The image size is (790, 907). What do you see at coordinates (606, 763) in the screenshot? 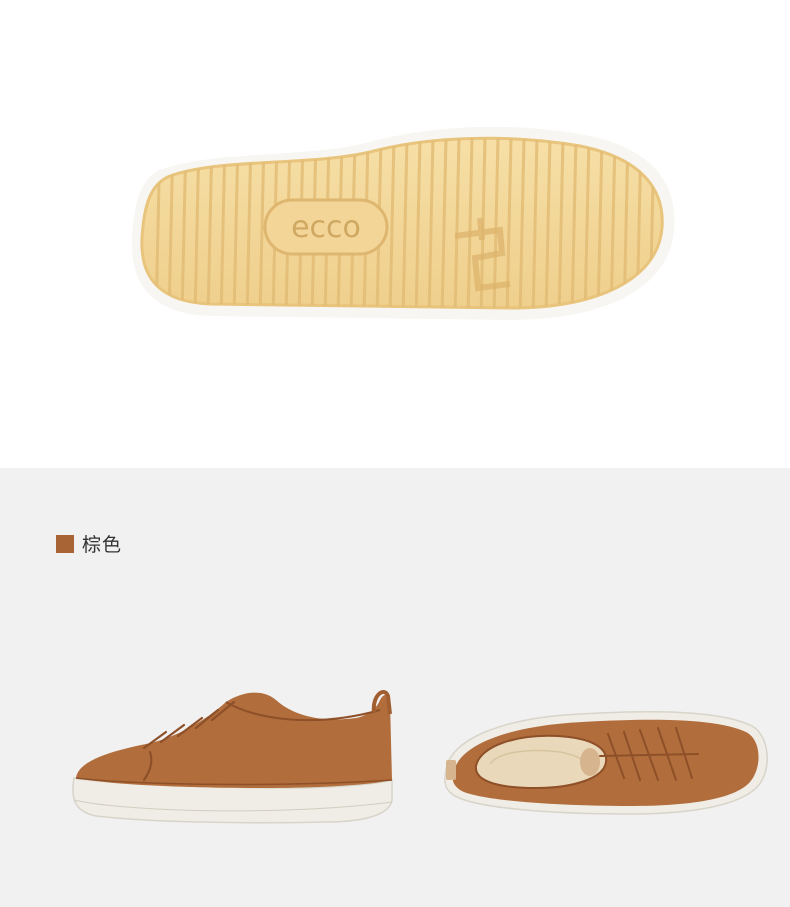
I see `shoe-top-view-image` at bounding box center [606, 763].